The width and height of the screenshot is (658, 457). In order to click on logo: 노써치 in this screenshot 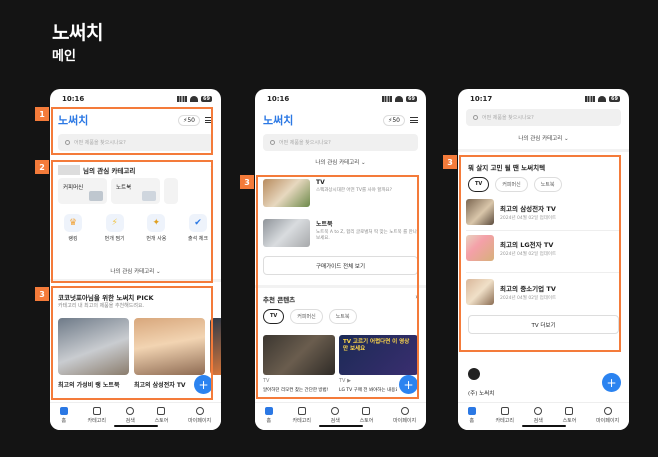, I will do `click(278, 120)`.